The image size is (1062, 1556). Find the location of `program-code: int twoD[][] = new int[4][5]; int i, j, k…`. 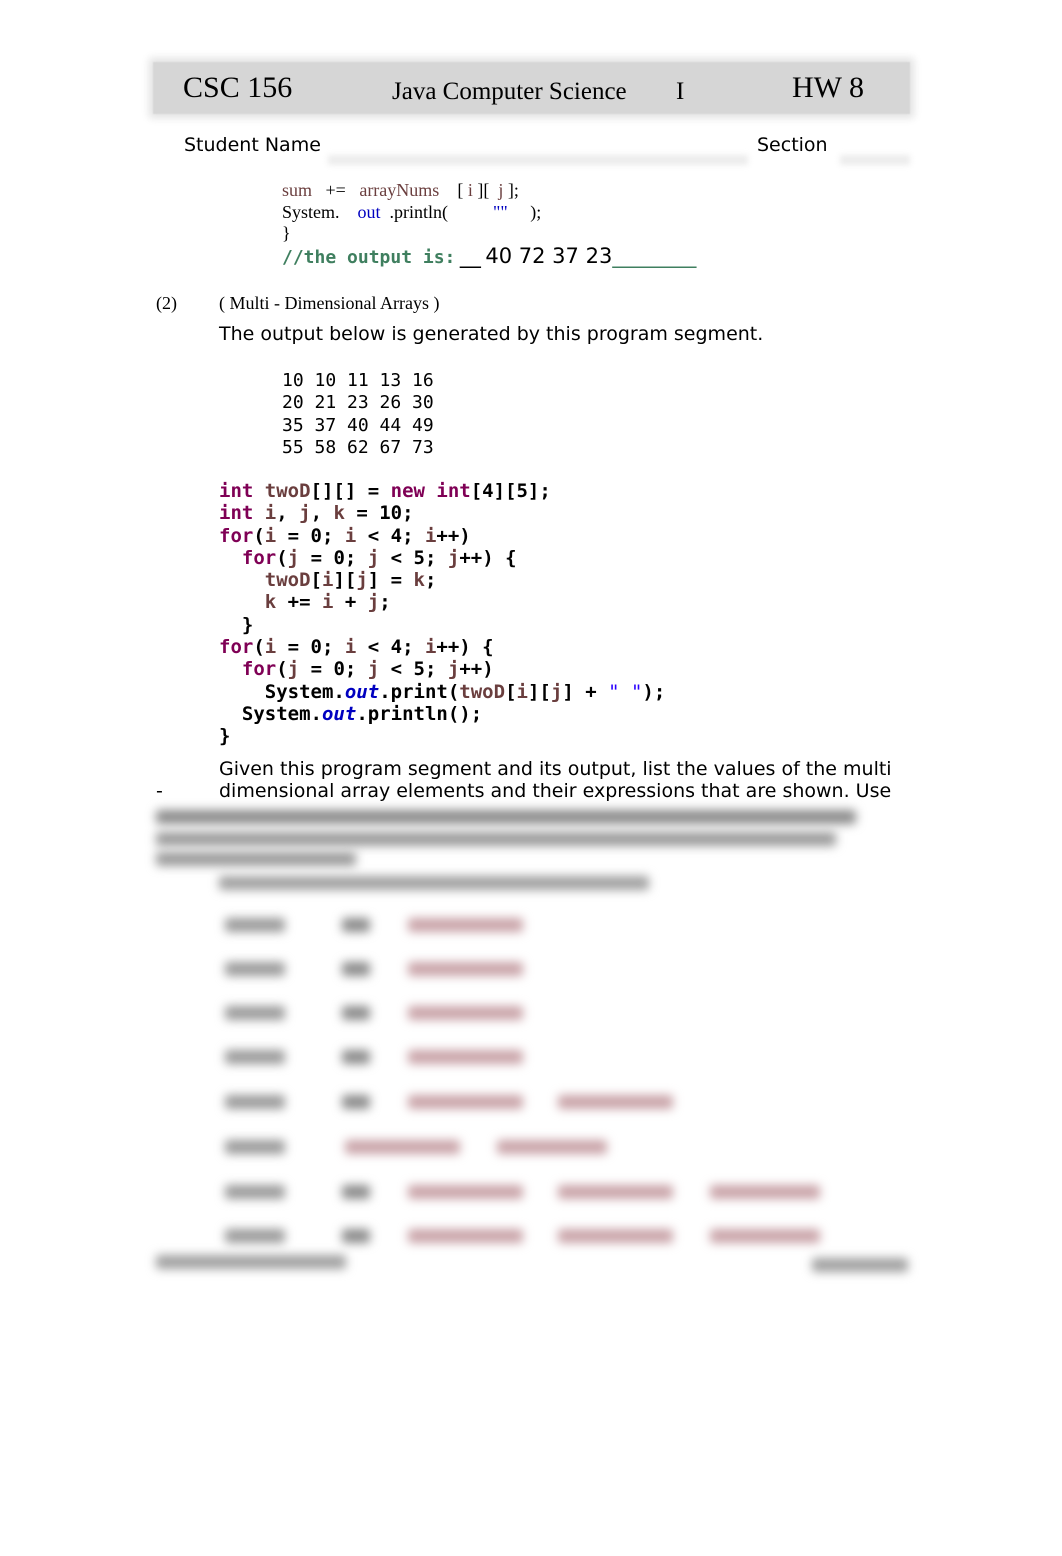

program-code: int twoD[][] = new int[4][5]; int i, j, k… is located at coordinates (442, 614).